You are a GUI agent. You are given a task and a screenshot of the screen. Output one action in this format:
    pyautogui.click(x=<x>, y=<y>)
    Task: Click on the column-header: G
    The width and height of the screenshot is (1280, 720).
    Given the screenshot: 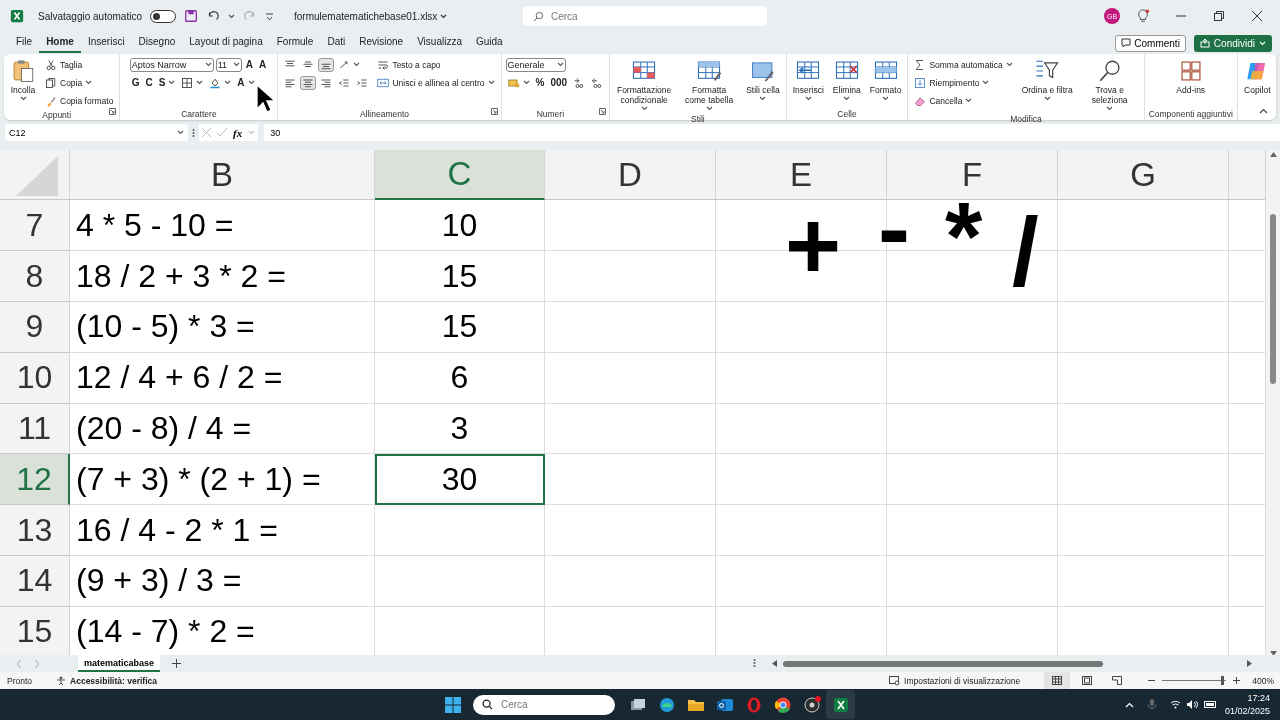 What is the action you would take?
    pyautogui.click(x=1143, y=175)
    